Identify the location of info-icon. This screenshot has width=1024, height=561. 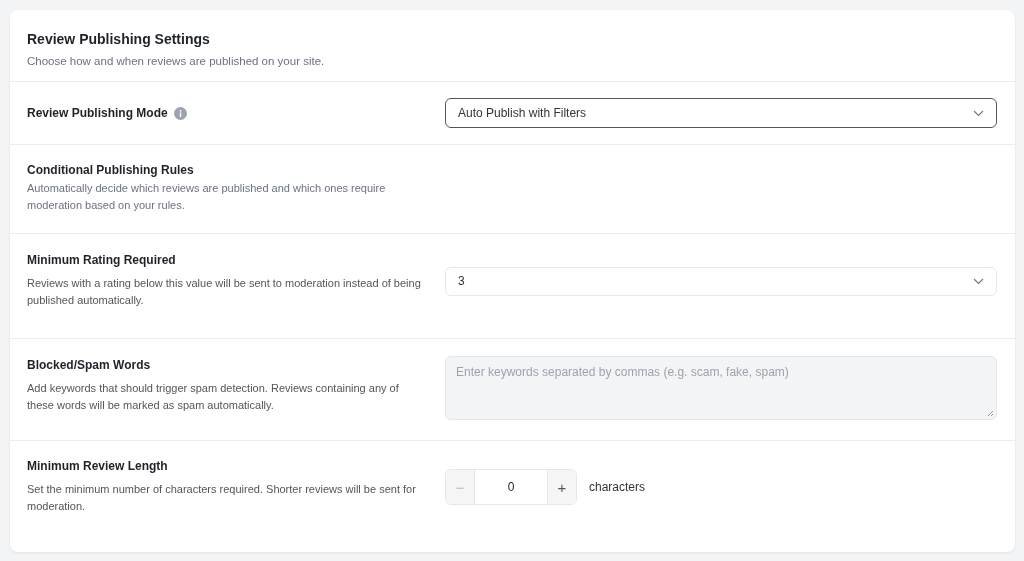
(180, 113).